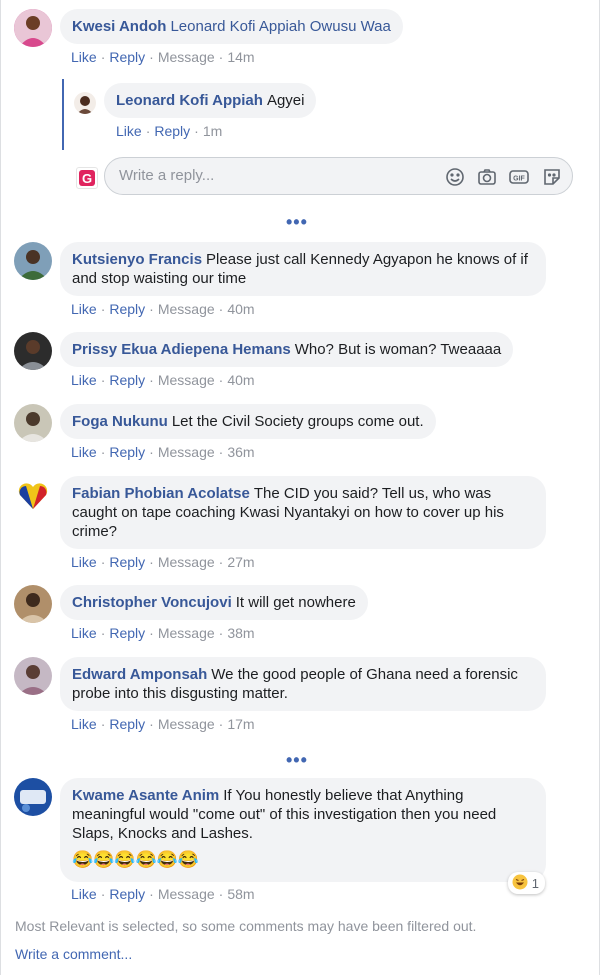  Describe the element at coordinates (297, 222) in the screenshot. I see `more-replies-dots: •••` at that location.